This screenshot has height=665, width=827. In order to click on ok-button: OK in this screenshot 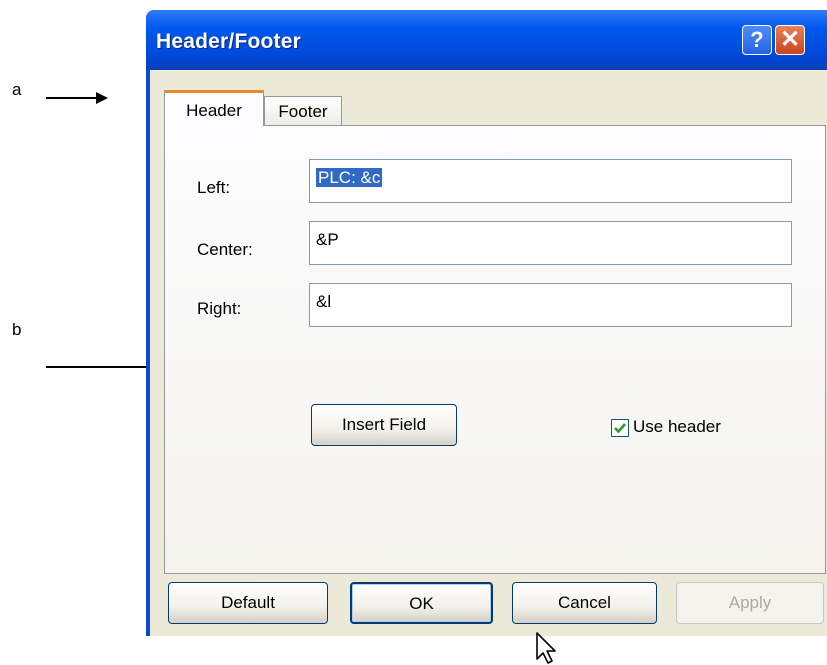, I will do `click(421, 603)`.